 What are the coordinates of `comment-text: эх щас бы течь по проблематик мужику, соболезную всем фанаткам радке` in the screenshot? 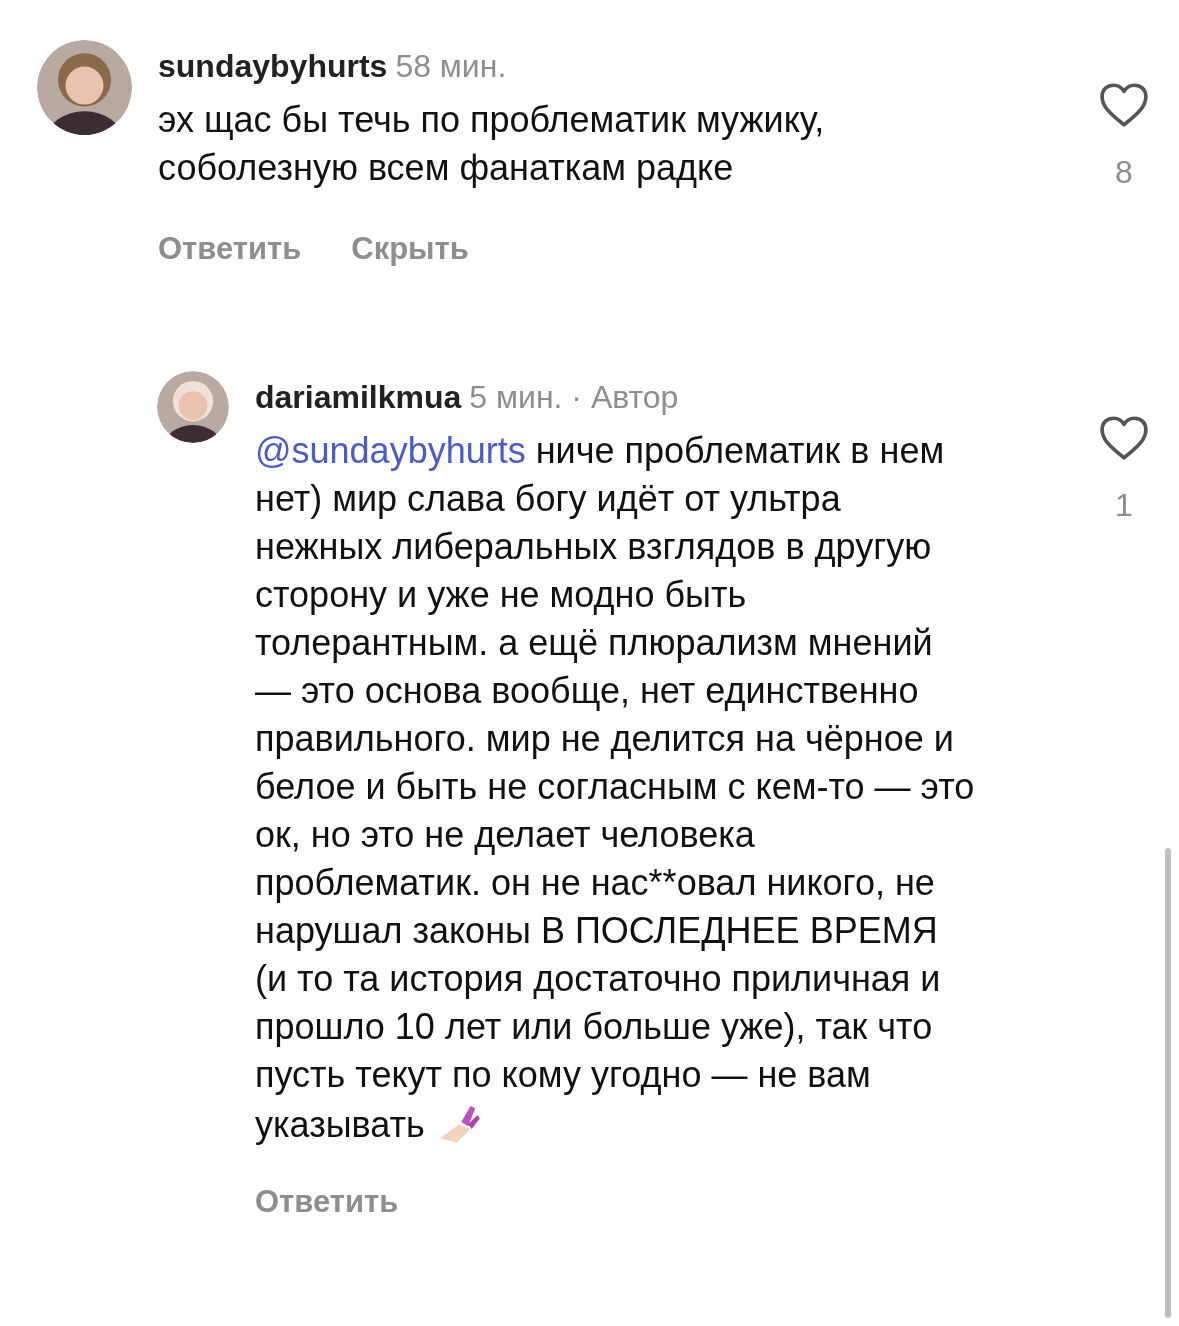 It's located at (492, 144).